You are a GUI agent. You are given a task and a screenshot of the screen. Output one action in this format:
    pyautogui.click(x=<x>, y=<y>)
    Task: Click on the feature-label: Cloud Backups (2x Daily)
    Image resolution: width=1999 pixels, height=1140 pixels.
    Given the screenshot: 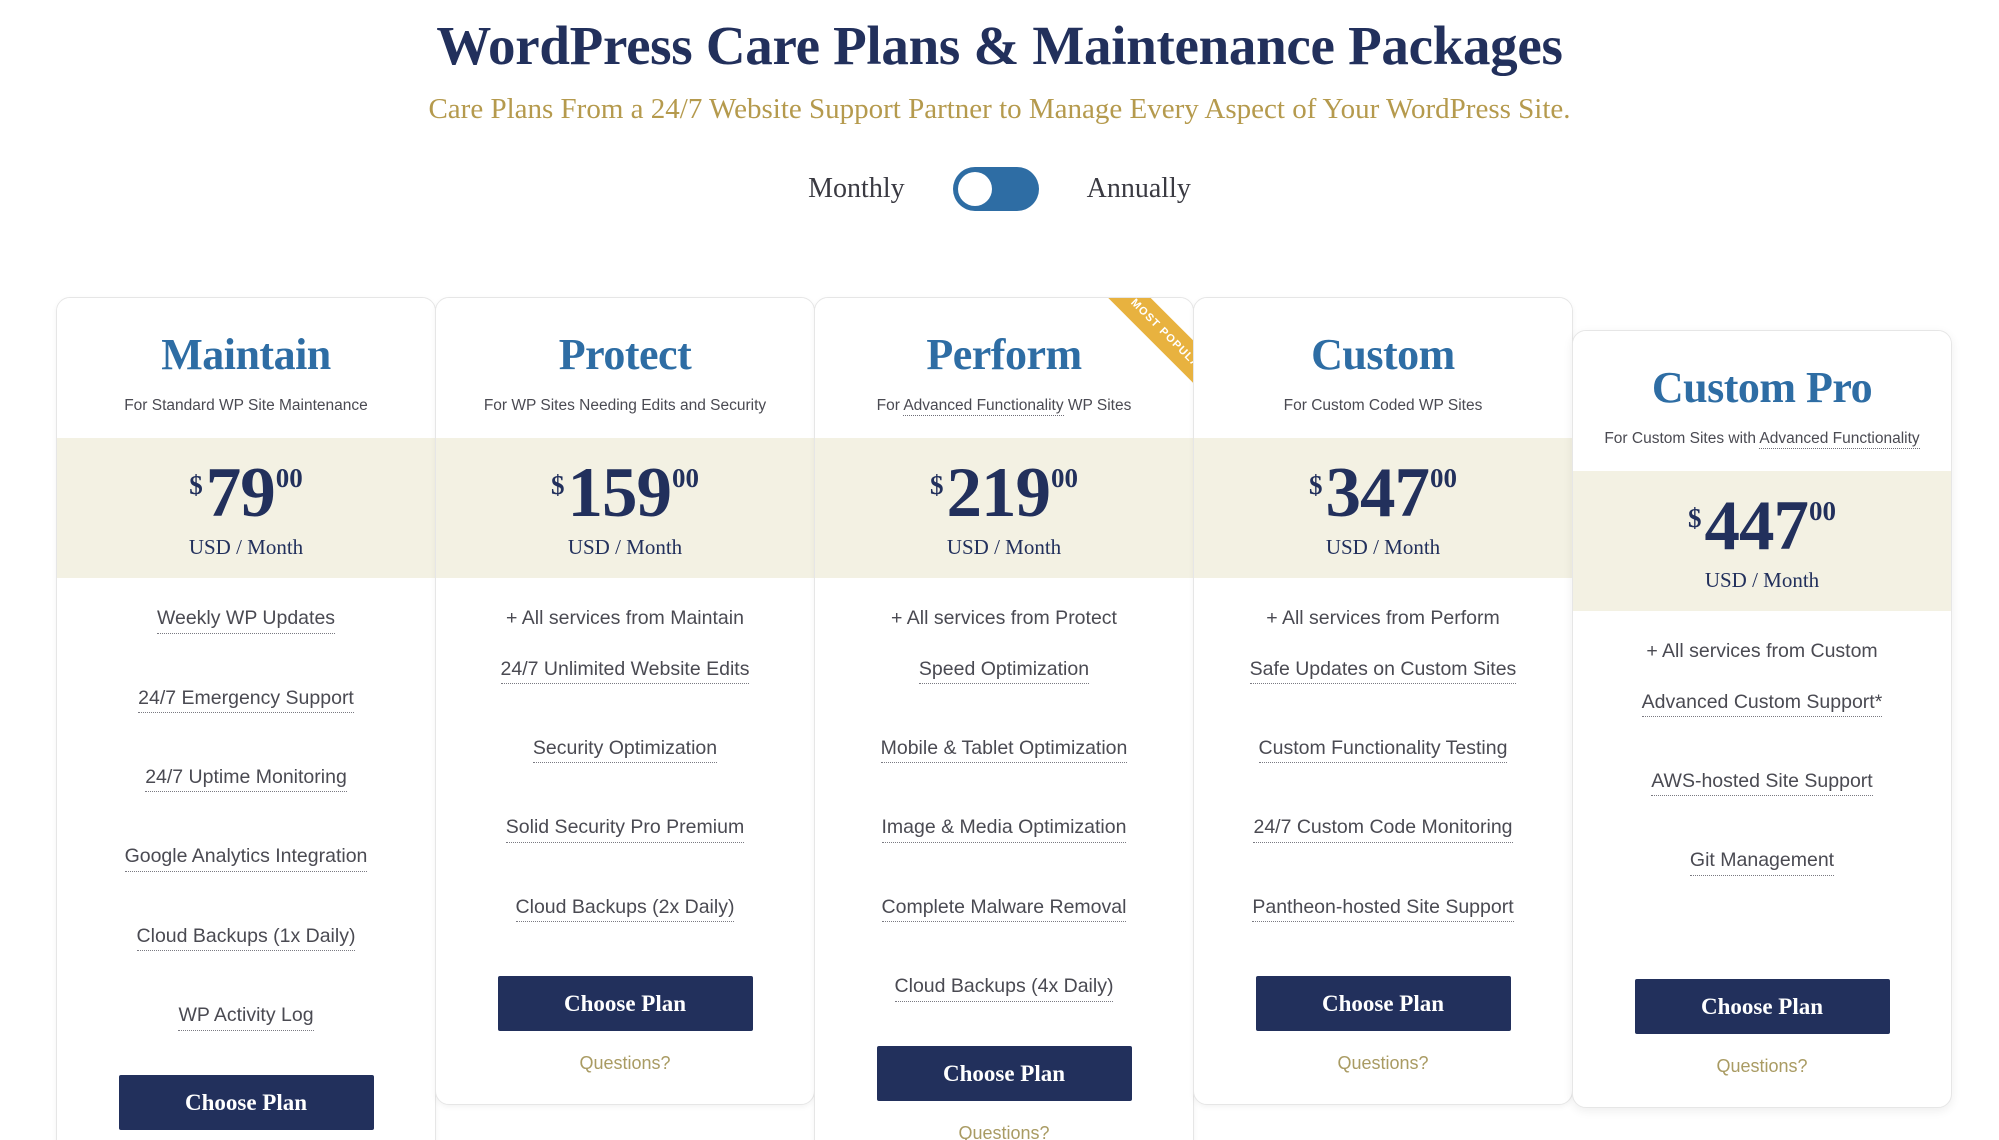 What is the action you would take?
    pyautogui.click(x=625, y=909)
    